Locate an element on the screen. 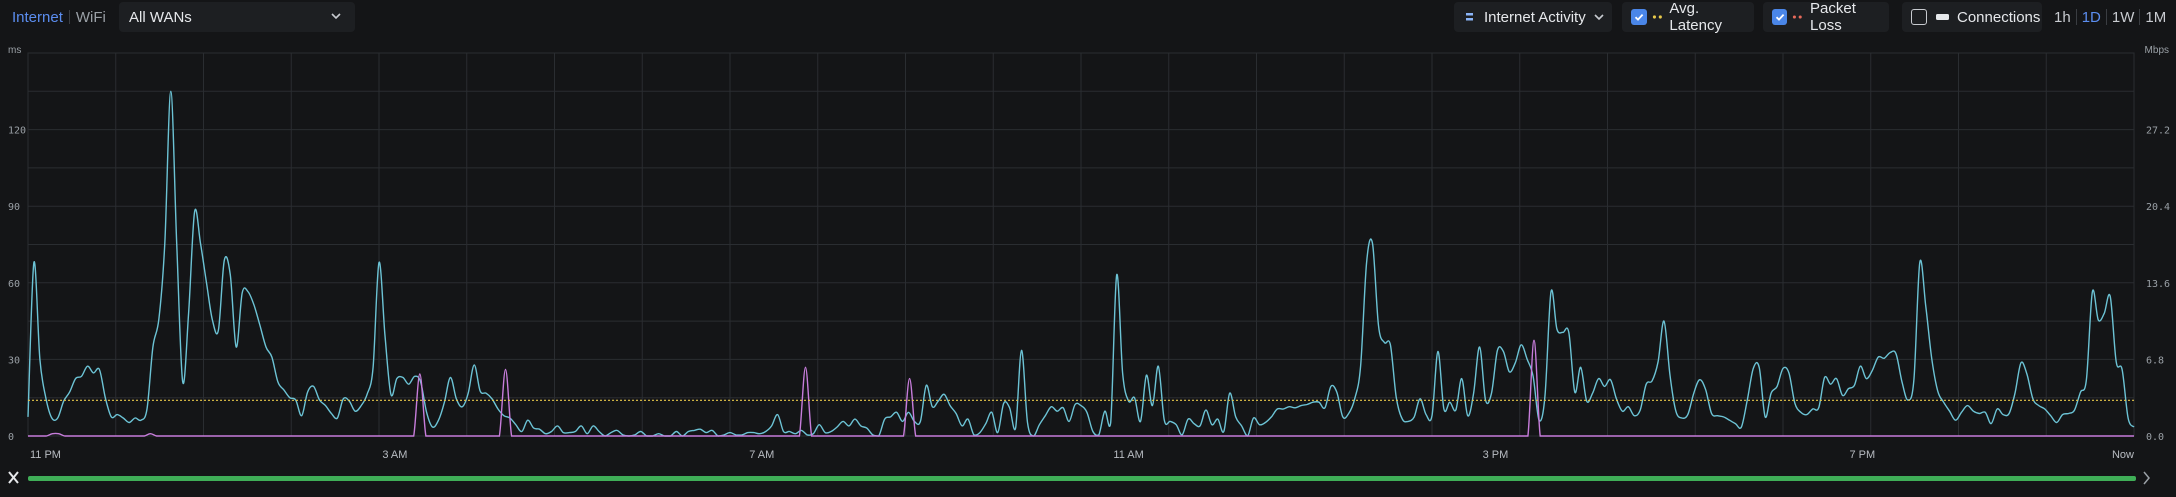  time-scrubber is located at coordinates (1088, 479).